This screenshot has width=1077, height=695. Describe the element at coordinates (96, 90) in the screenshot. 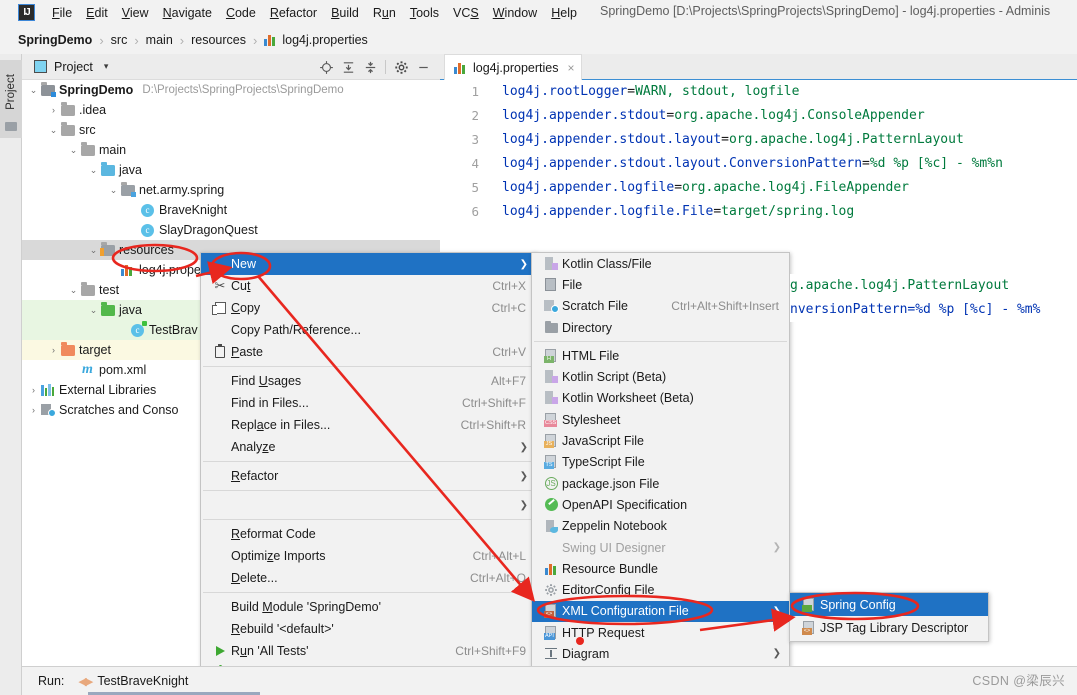

I see `tree-label: SpringDemo` at that location.